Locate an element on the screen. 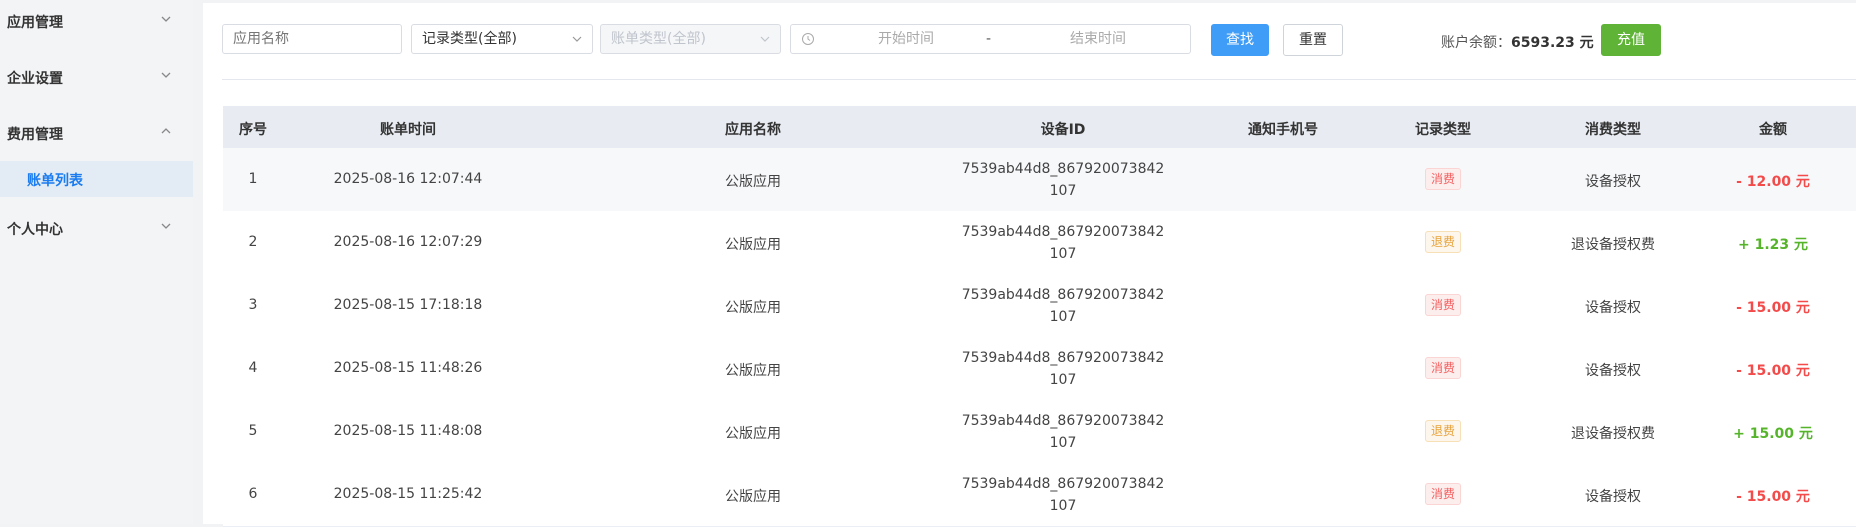 Image resolution: width=1856 pixels, height=527 pixels. column-header: 序号 is located at coordinates (253, 130).